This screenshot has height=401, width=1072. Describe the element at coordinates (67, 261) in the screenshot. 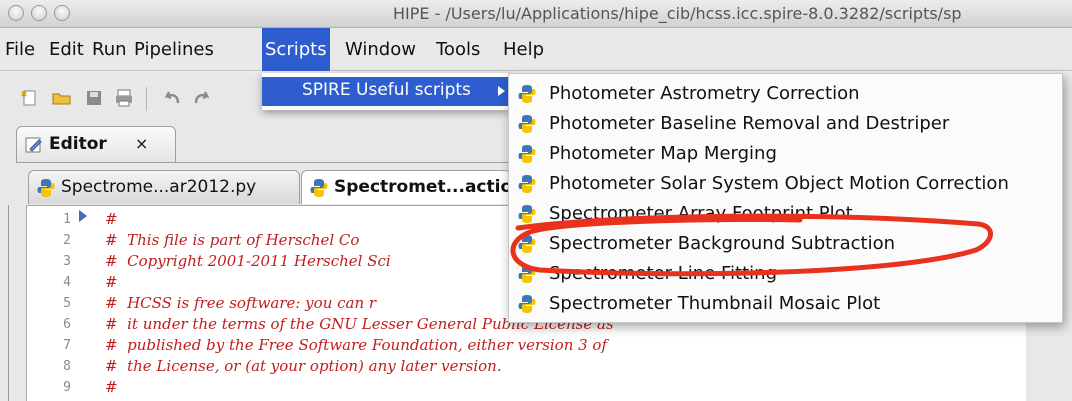

I see `line-number: 3` at that location.